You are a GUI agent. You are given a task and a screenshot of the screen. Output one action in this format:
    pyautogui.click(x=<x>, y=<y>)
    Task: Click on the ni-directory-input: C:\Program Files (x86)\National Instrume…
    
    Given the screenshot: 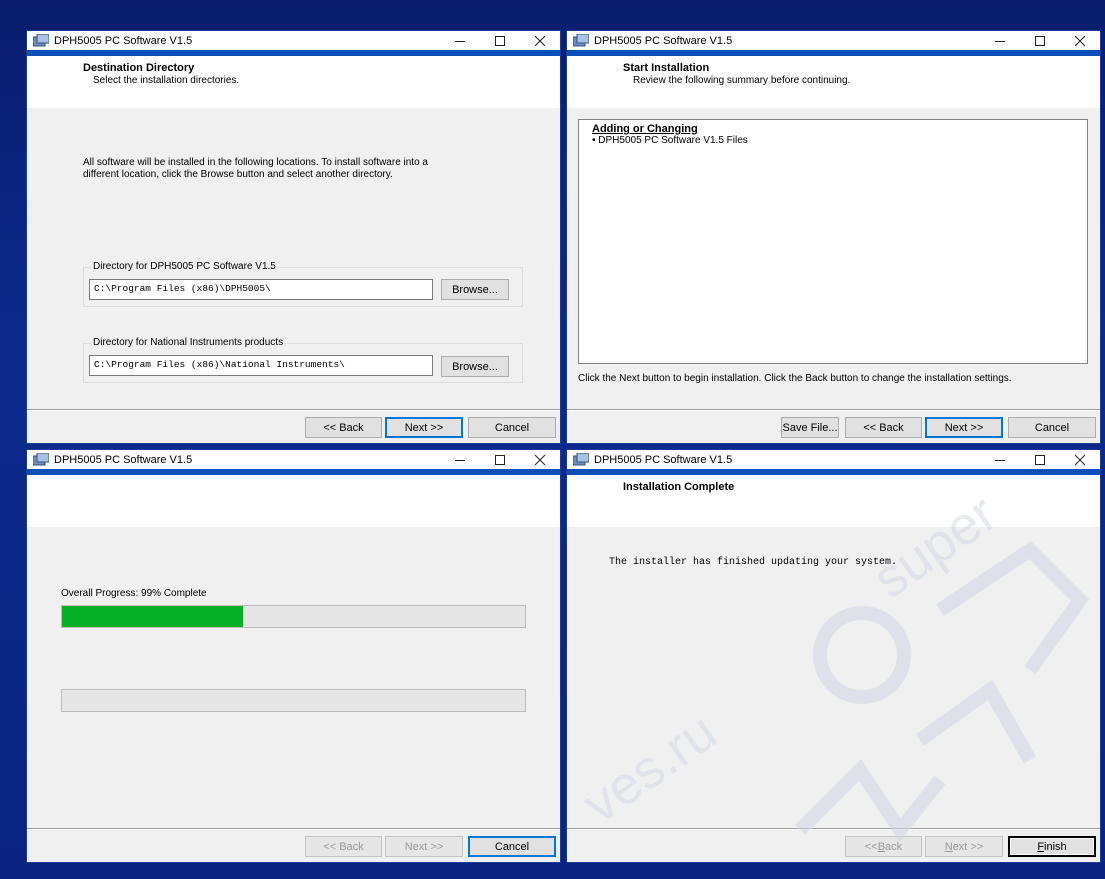 What is the action you would take?
    pyautogui.click(x=261, y=365)
    